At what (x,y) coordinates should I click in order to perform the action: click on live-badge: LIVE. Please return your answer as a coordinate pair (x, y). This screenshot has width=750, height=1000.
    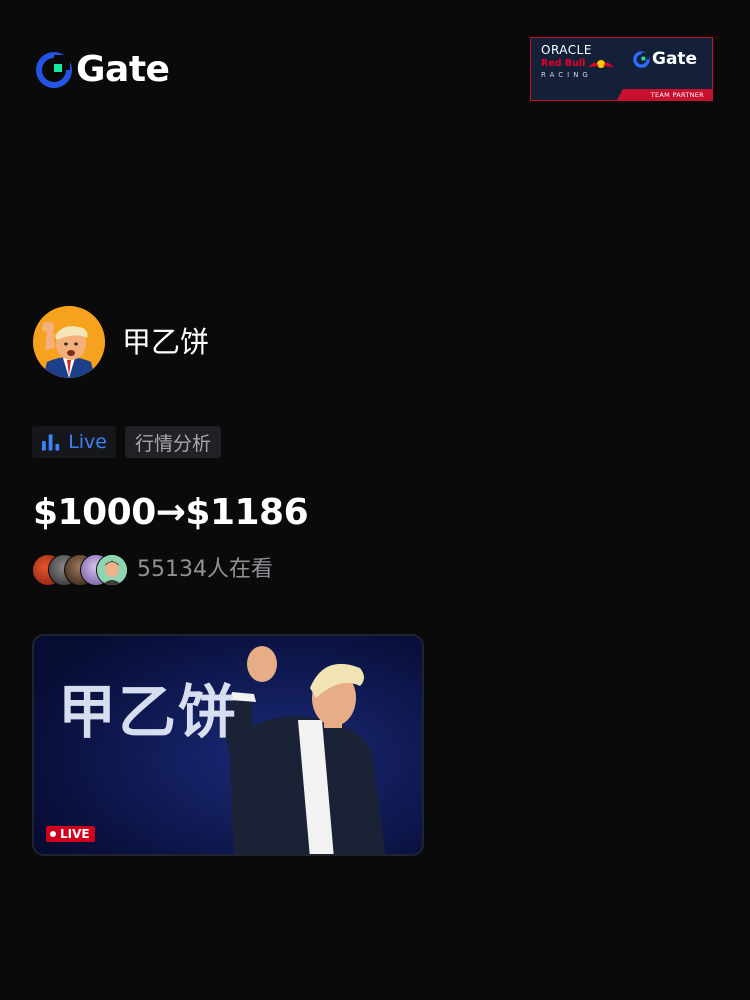
    Looking at the image, I should click on (70, 834).